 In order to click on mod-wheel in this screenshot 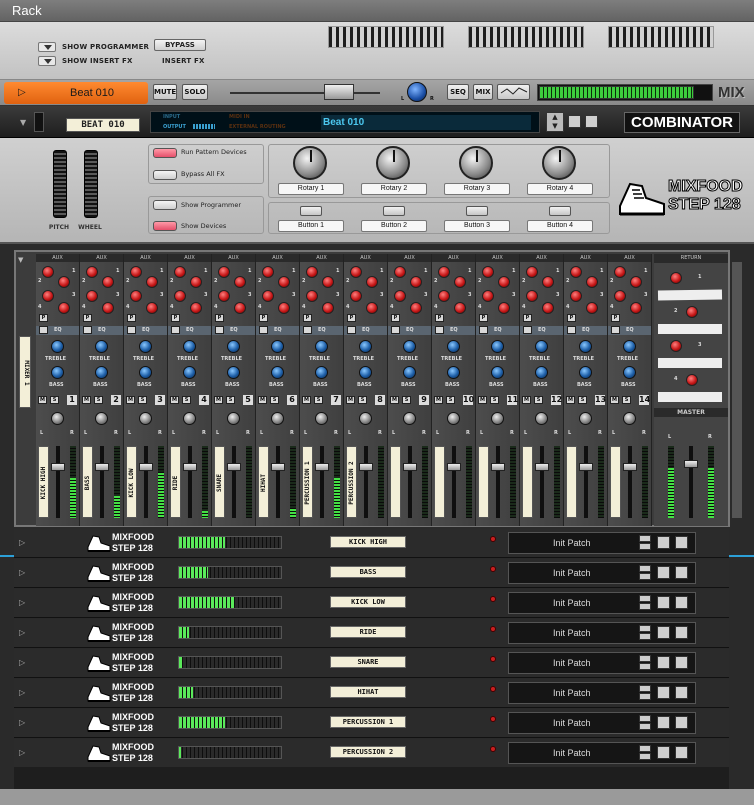, I will do `click(91, 184)`.